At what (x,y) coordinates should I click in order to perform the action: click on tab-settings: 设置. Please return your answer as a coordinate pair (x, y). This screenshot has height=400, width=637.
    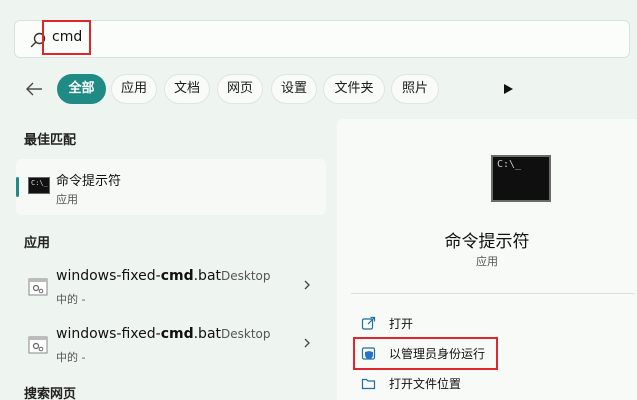
    Looking at the image, I should click on (294, 89).